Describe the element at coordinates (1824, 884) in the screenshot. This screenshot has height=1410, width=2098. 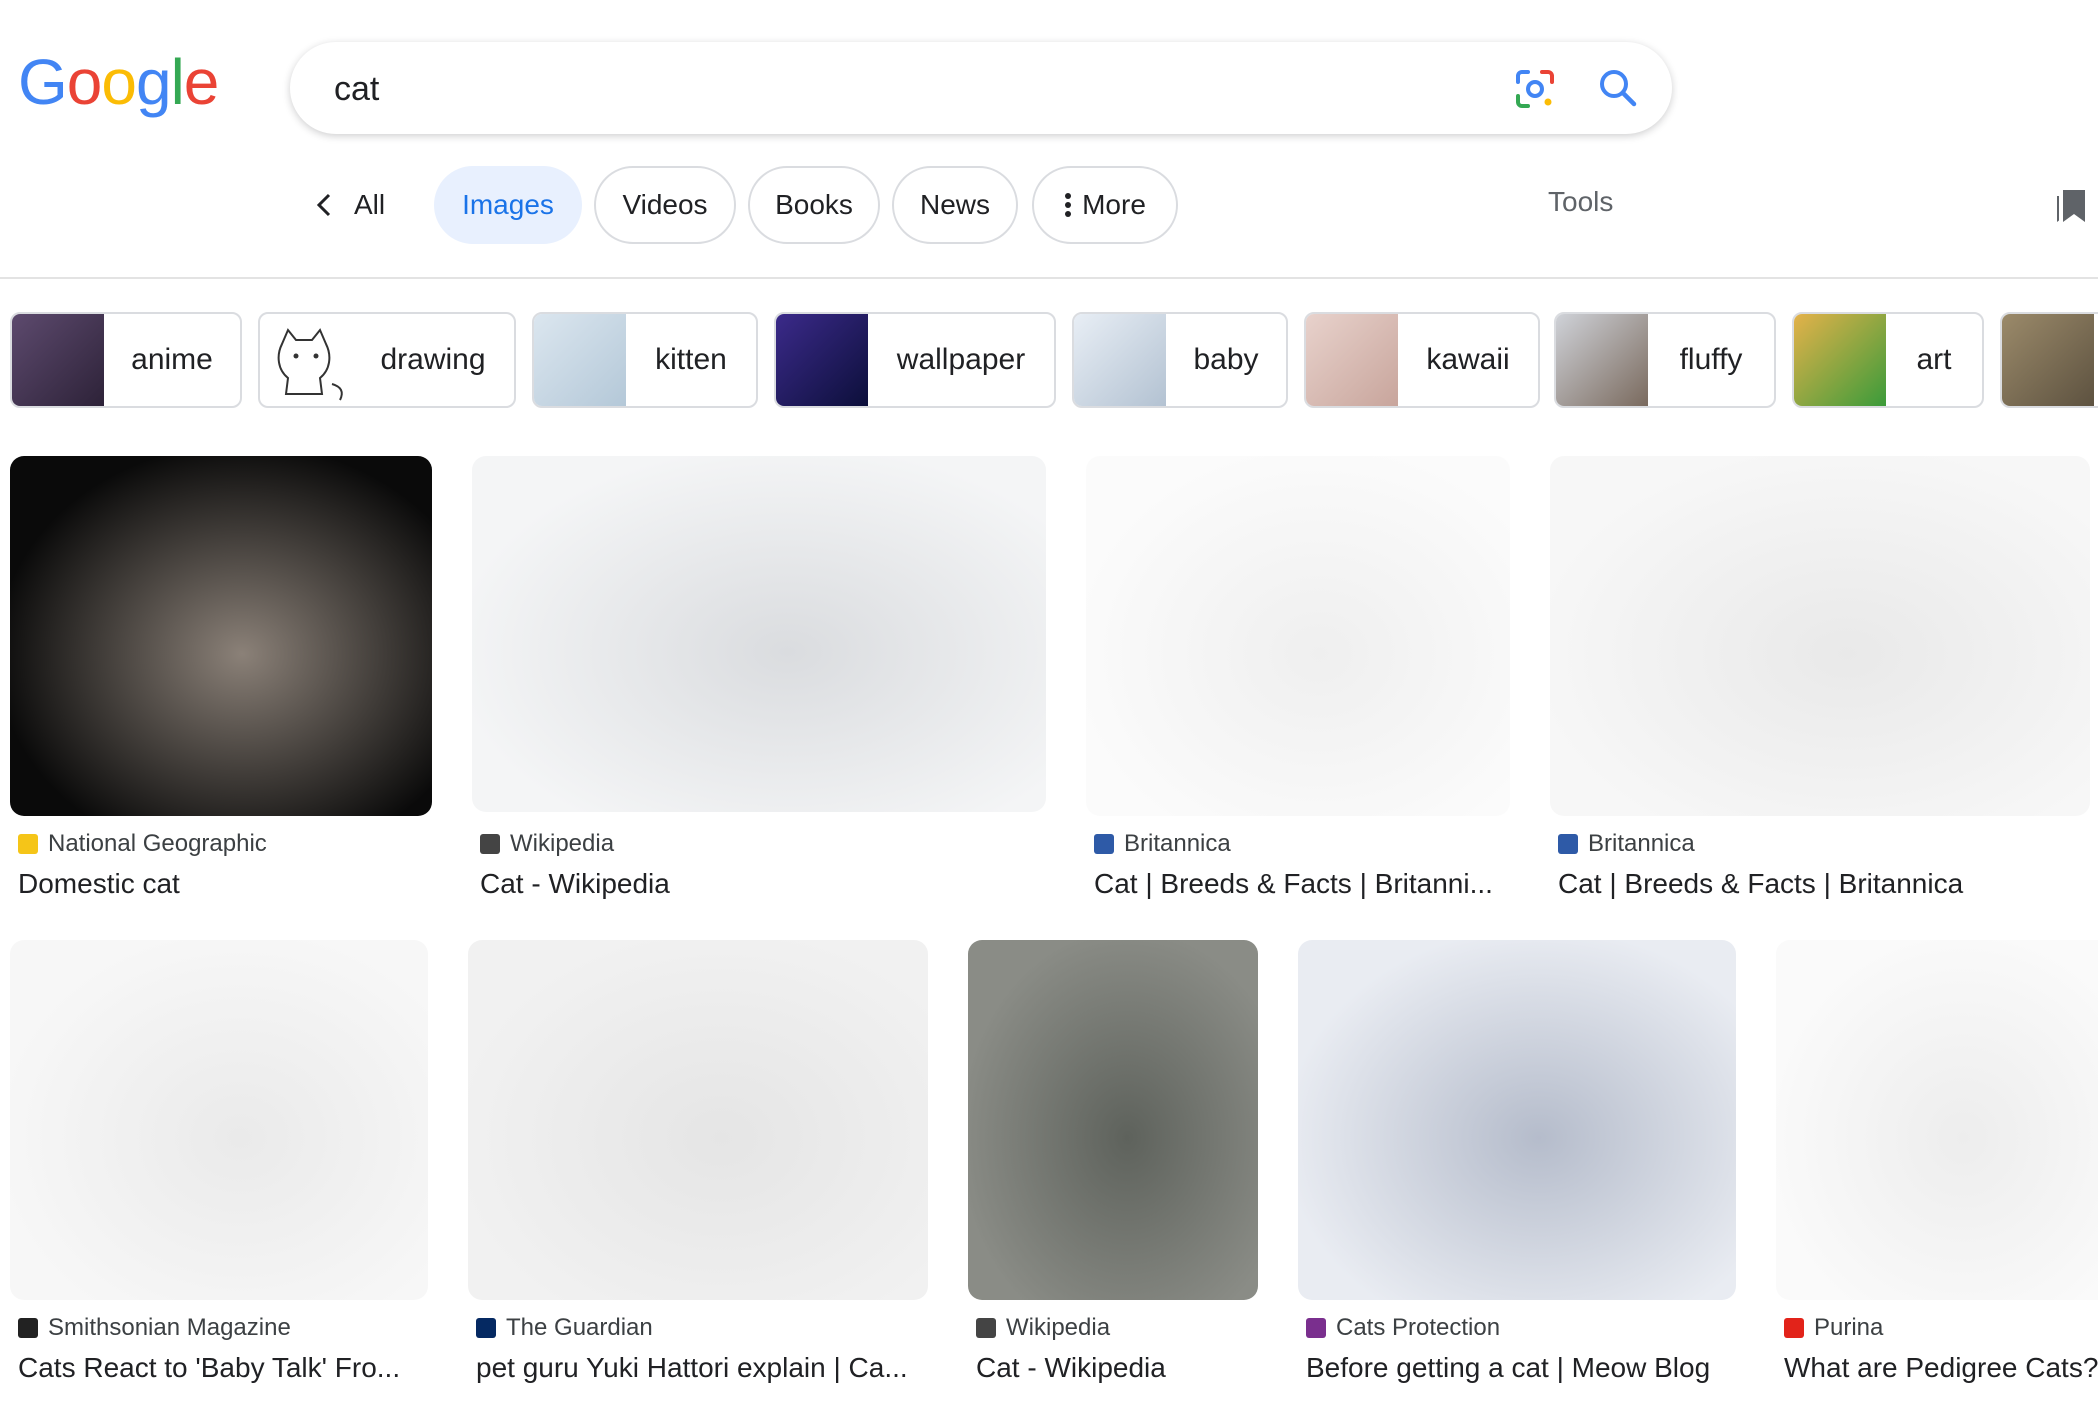
I see `result-title: Cat | Breeds & Facts | Britannica` at that location.